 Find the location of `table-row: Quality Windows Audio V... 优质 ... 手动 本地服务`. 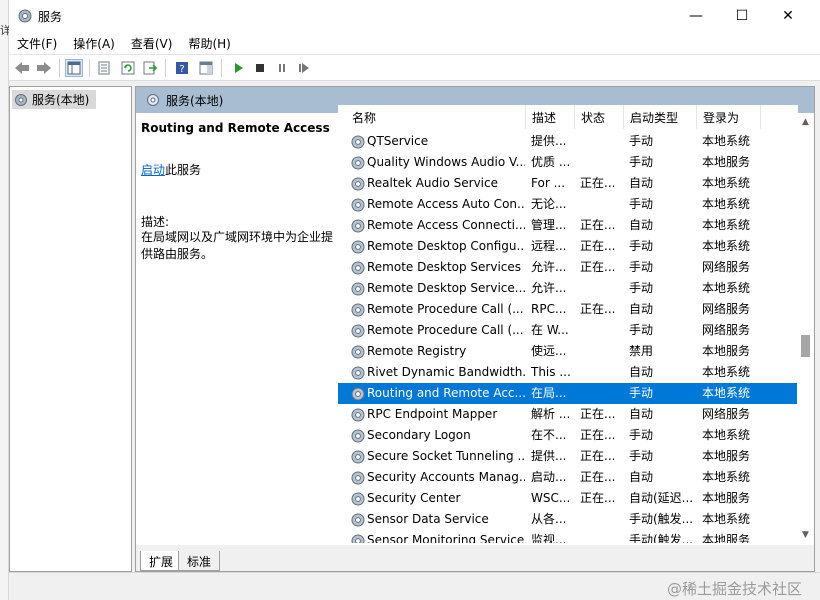

table-row: Quality Windows Audio V... 优质 ... 手动 本地服务 is located at coordinates (568, 162).